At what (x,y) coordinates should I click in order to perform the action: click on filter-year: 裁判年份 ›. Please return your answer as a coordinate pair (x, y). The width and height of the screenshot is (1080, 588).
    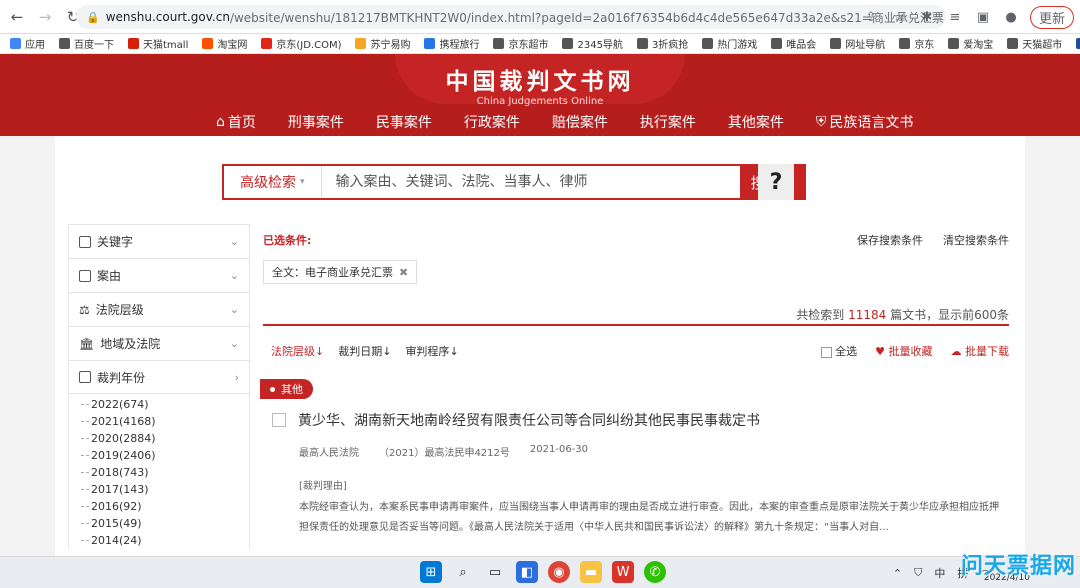
    Looking at the image, I should click on (159, 377).